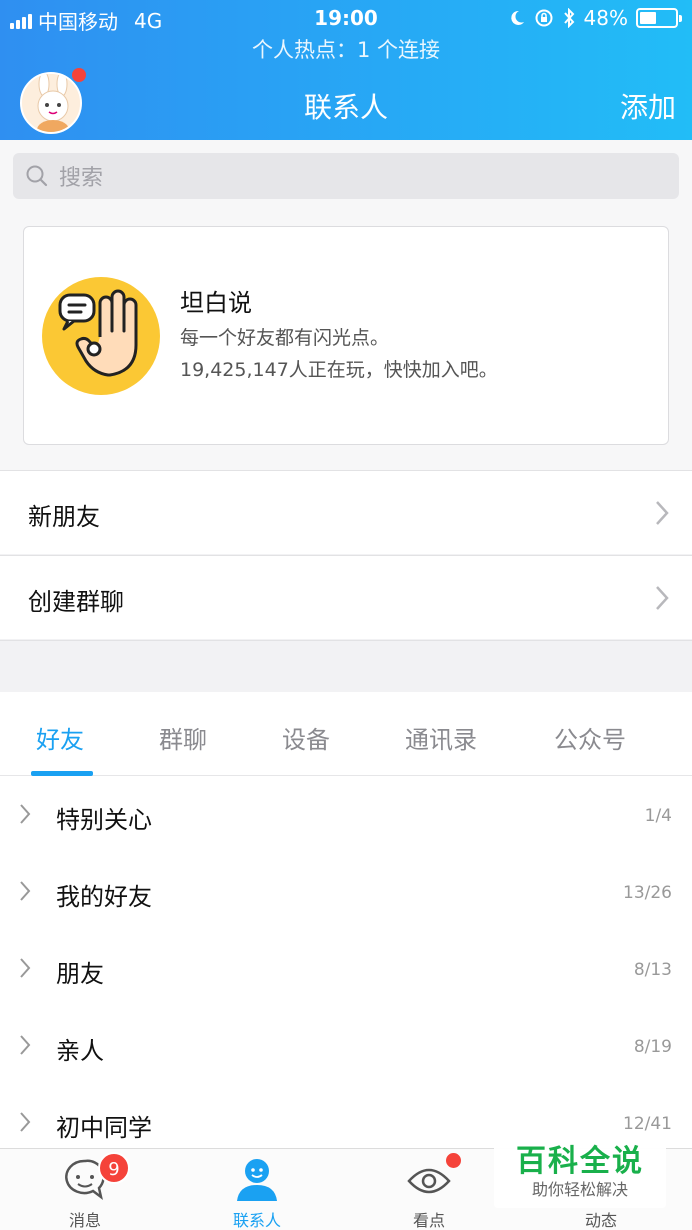 This screenshot has height=1230, width=692. What do you see at coordinates (339, 370) in the screenshot?
I see `card-player-count: 19,425,147人正在玩，快快加入吧。` at bounding box center [339, 370].